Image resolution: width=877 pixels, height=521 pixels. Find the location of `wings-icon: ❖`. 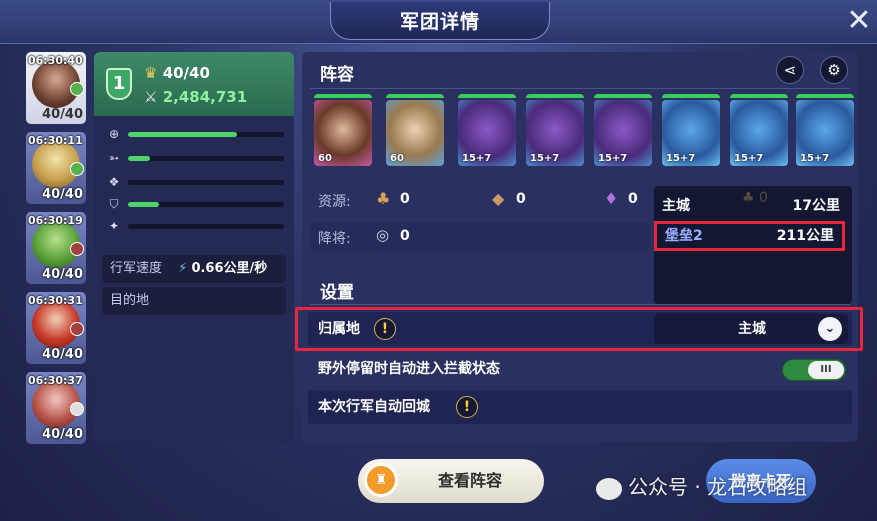

wings-icon: ❖ is located at coordinates (114, 182).